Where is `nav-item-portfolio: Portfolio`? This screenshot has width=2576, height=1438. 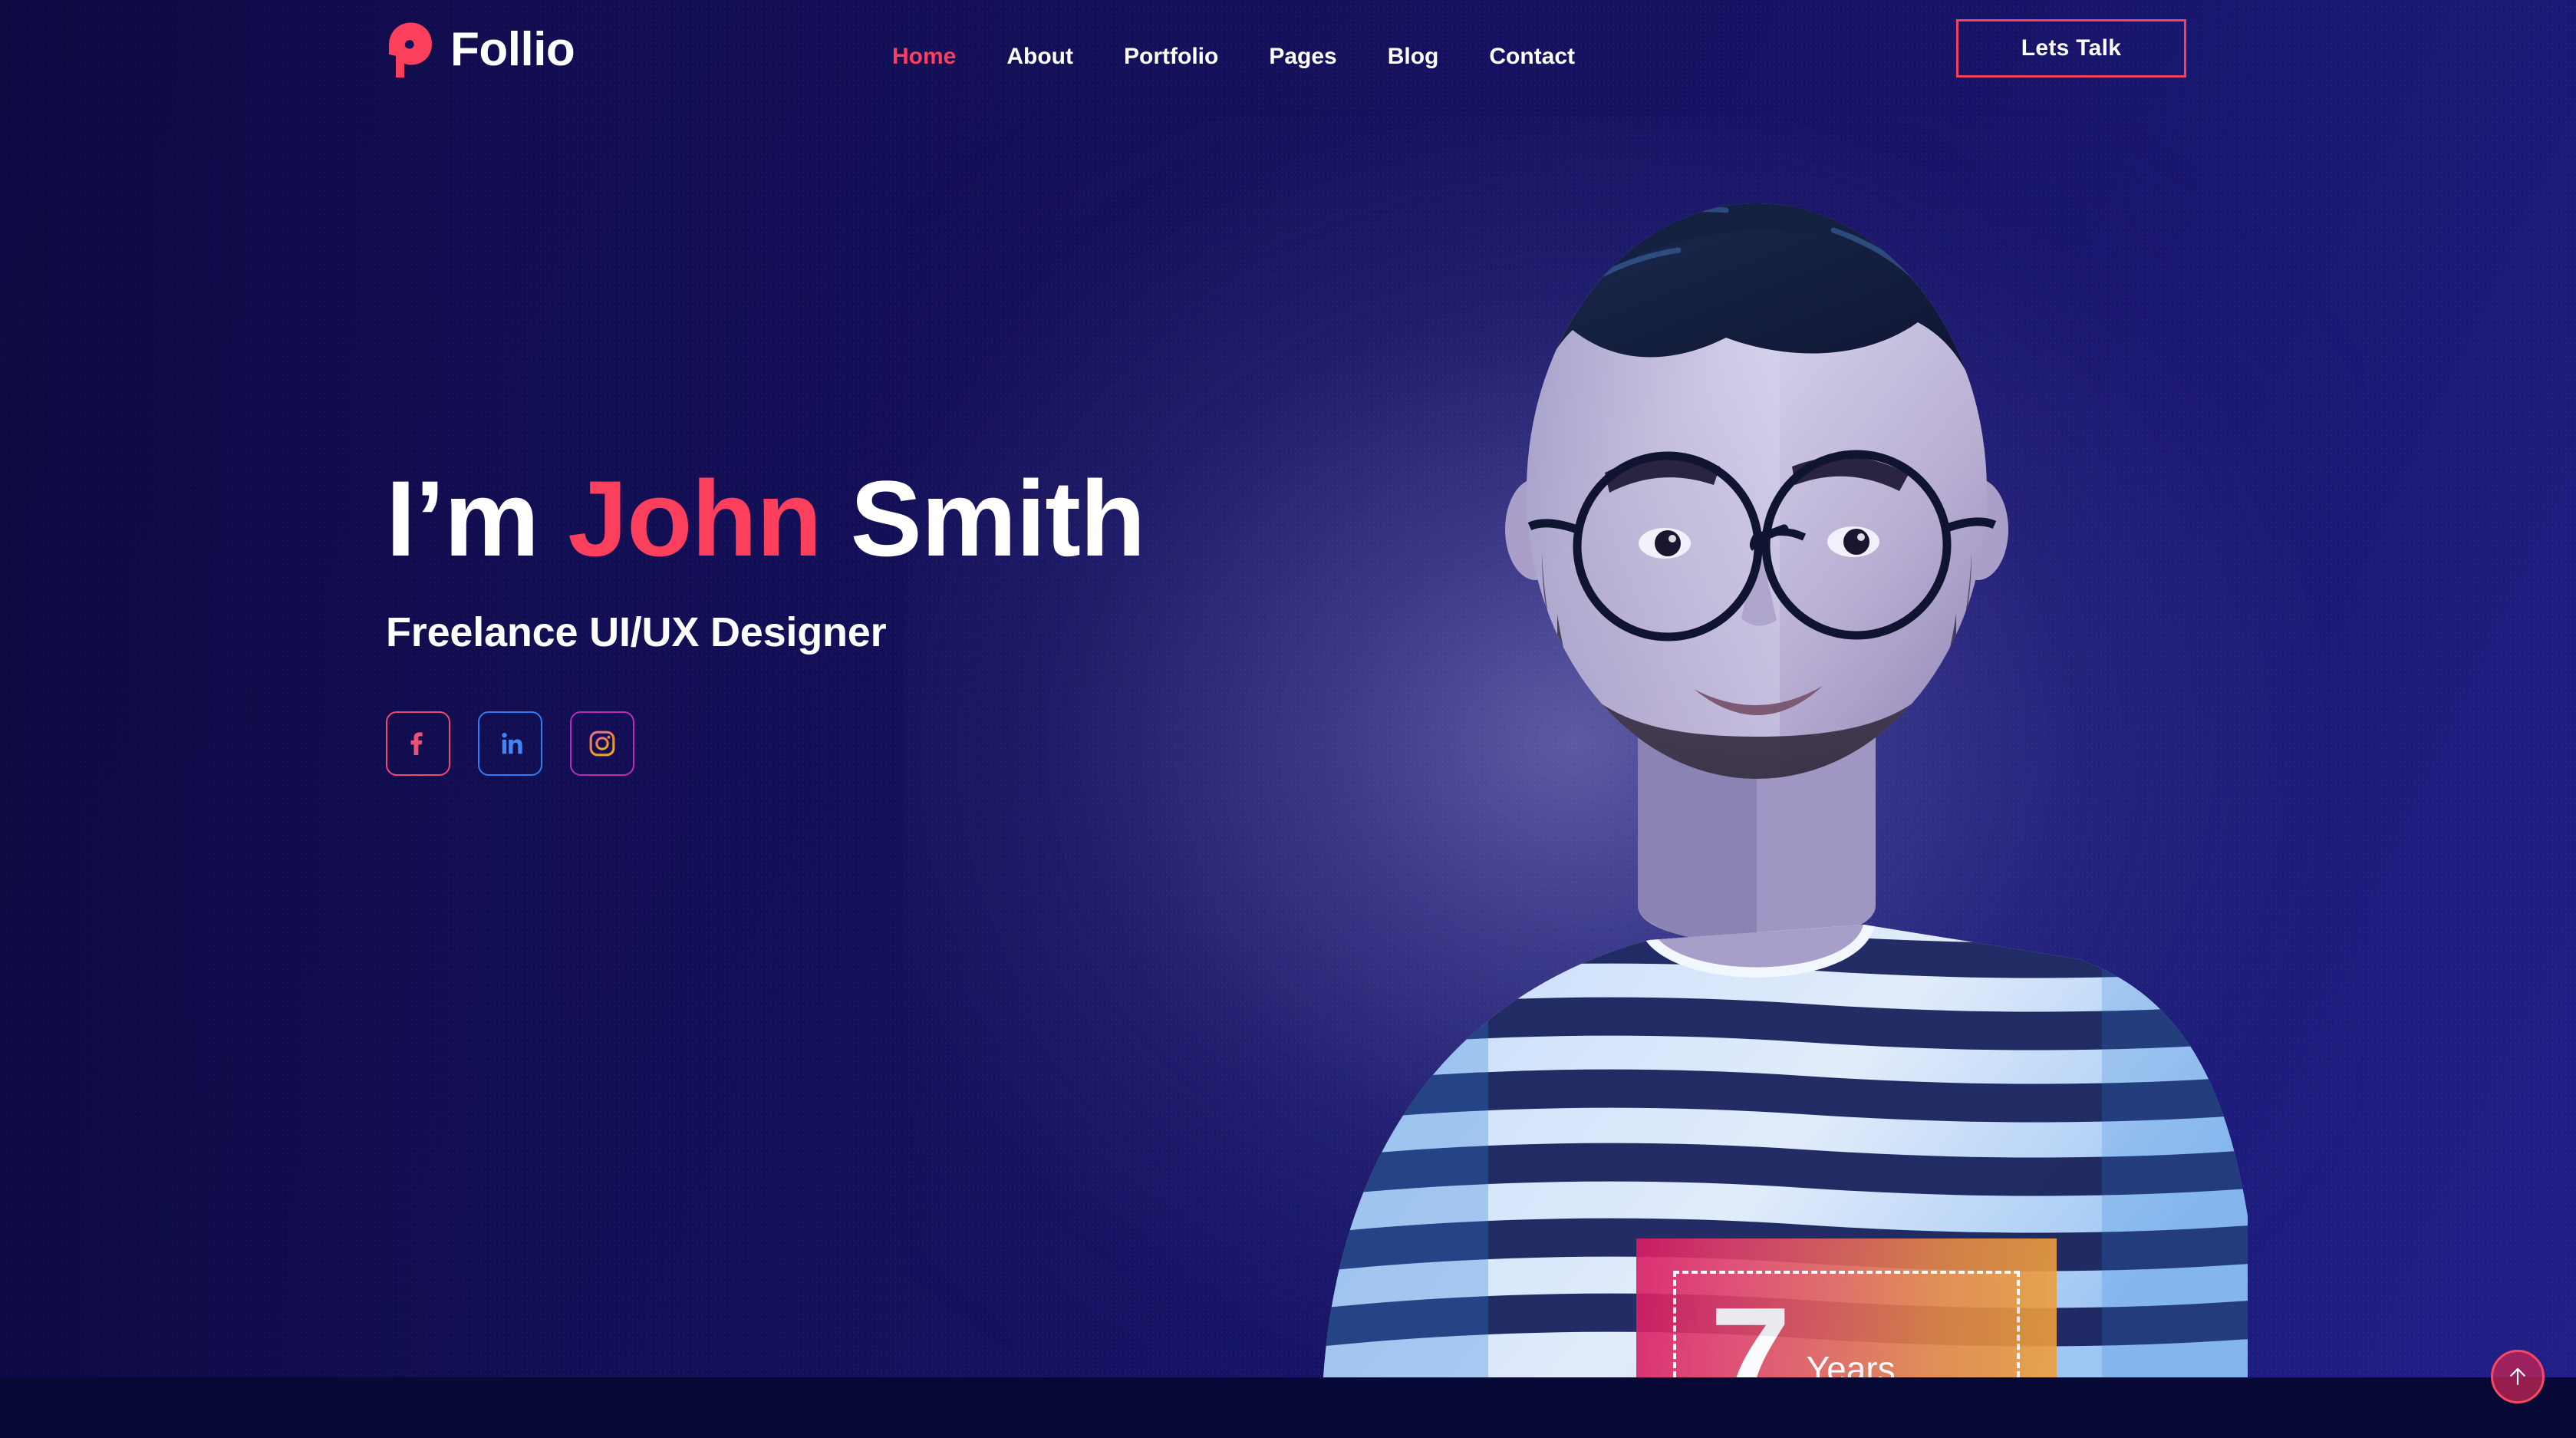
nav-item-portfolio: Portfolio is located at coordinates (1171, 57).